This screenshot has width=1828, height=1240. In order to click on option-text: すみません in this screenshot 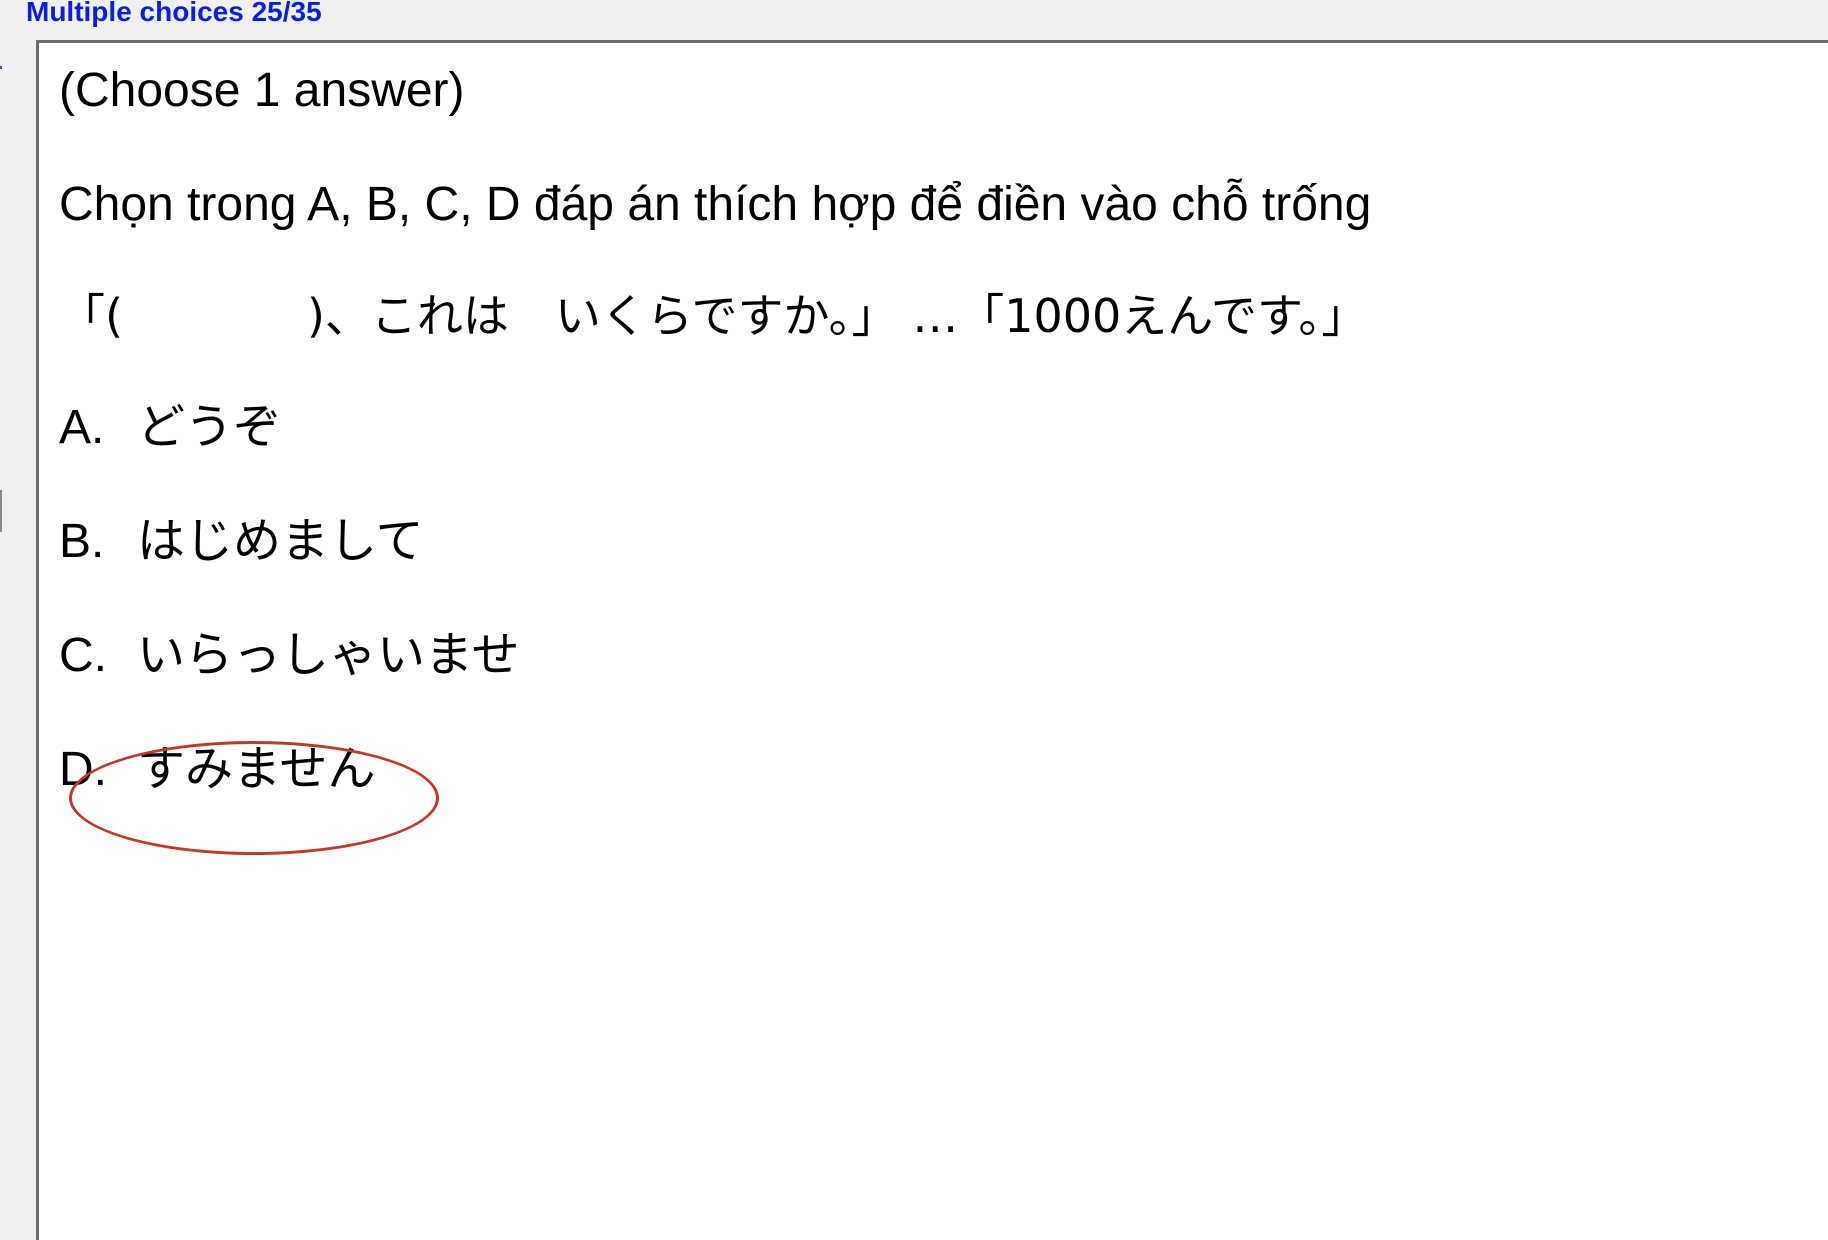, I will do `click(256, 769)`.